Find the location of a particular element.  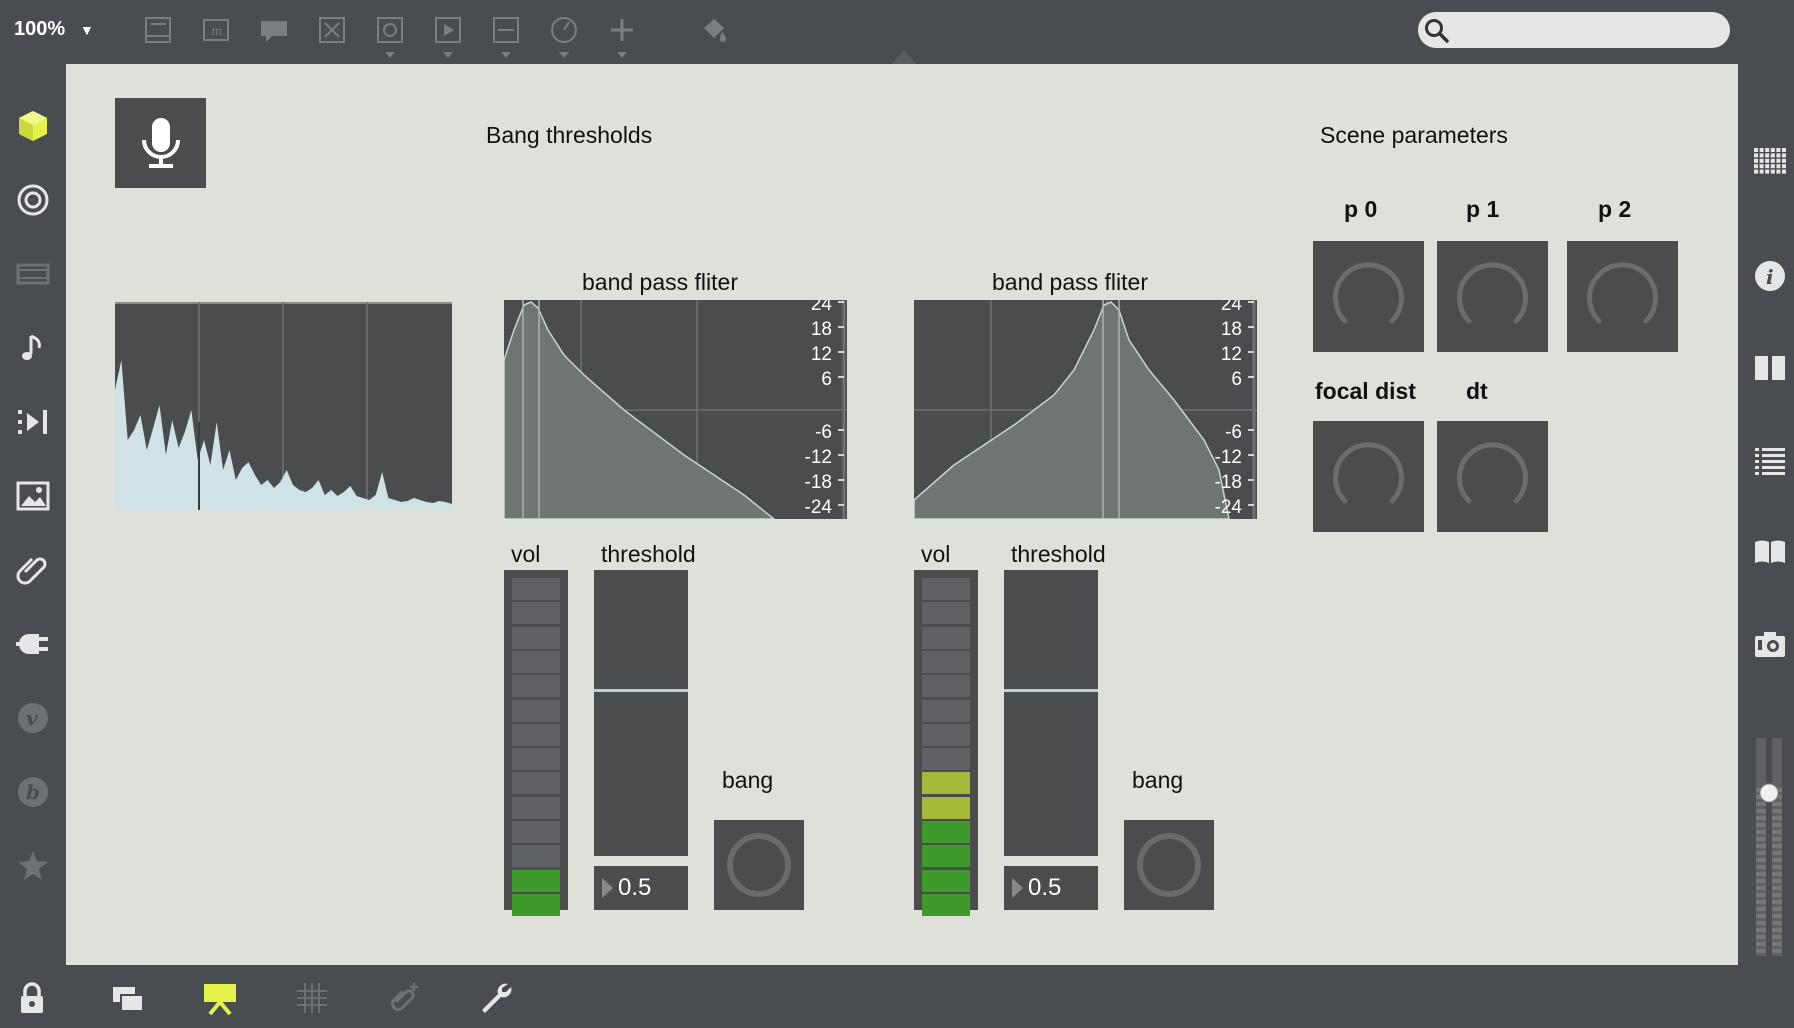

bottom-toolbar is located at coordinates (897, 996).